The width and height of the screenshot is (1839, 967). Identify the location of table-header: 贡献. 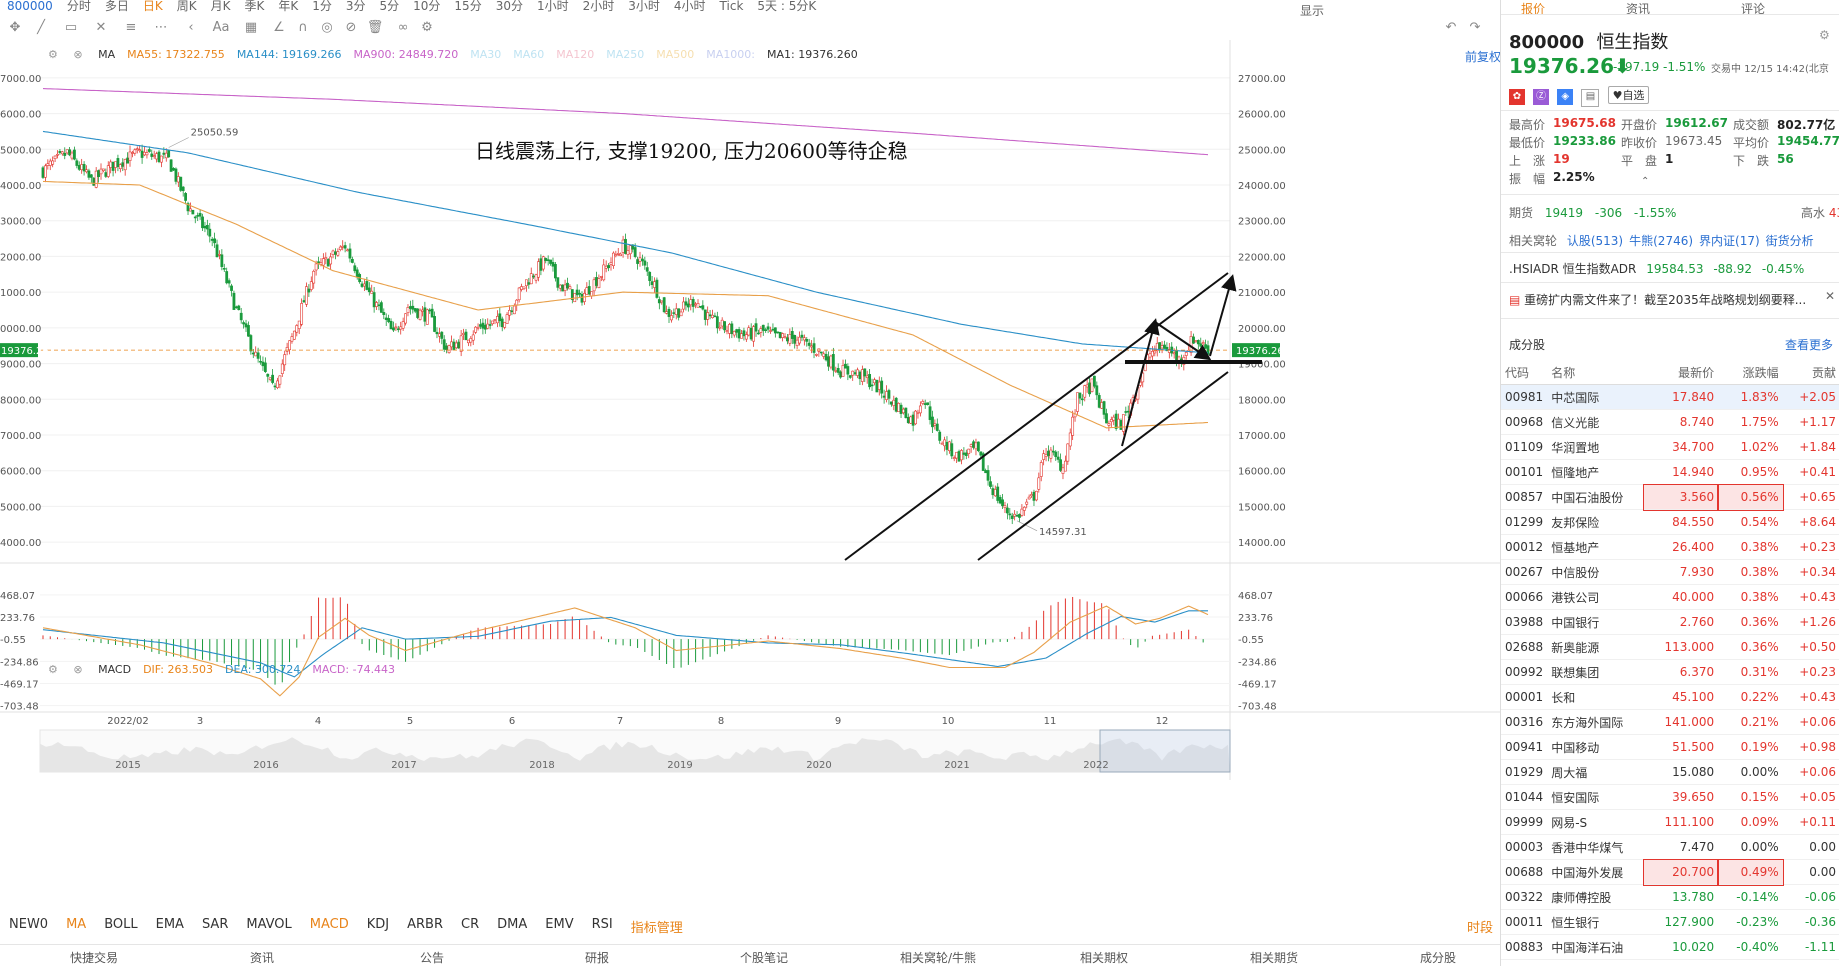
(1810, 372).